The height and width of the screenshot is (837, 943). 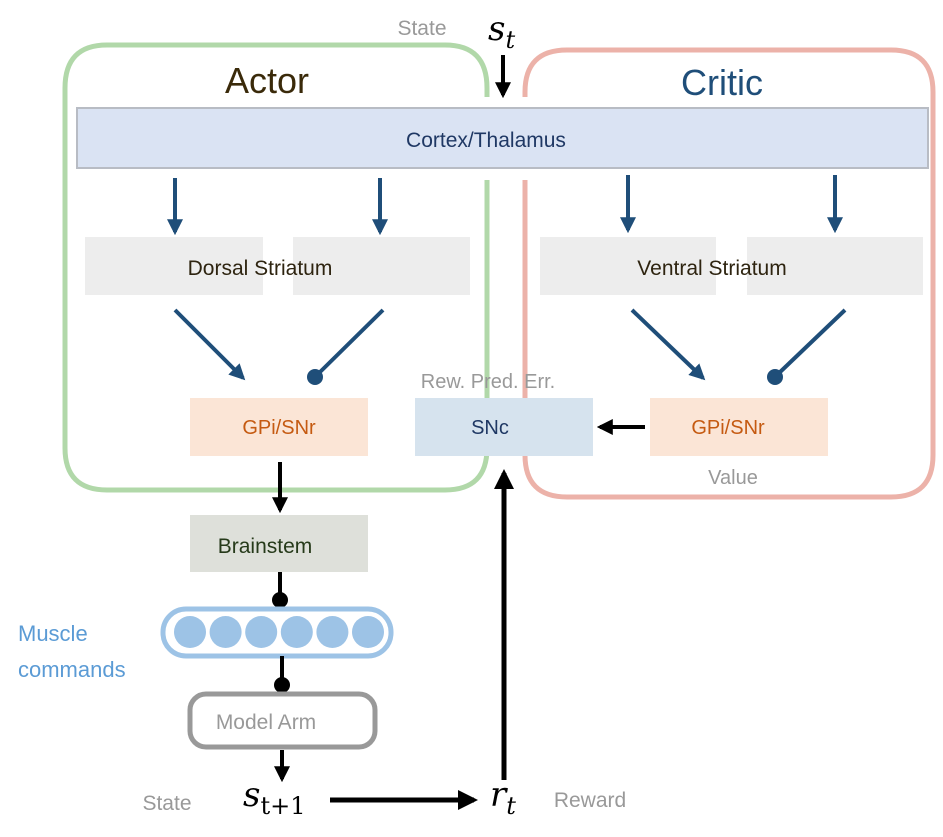 What do you see at coordinates (488, 382) in the screenshot?
I see `rpe-caption: Rew. Pred. Err.` at bounding box center [488, 382].